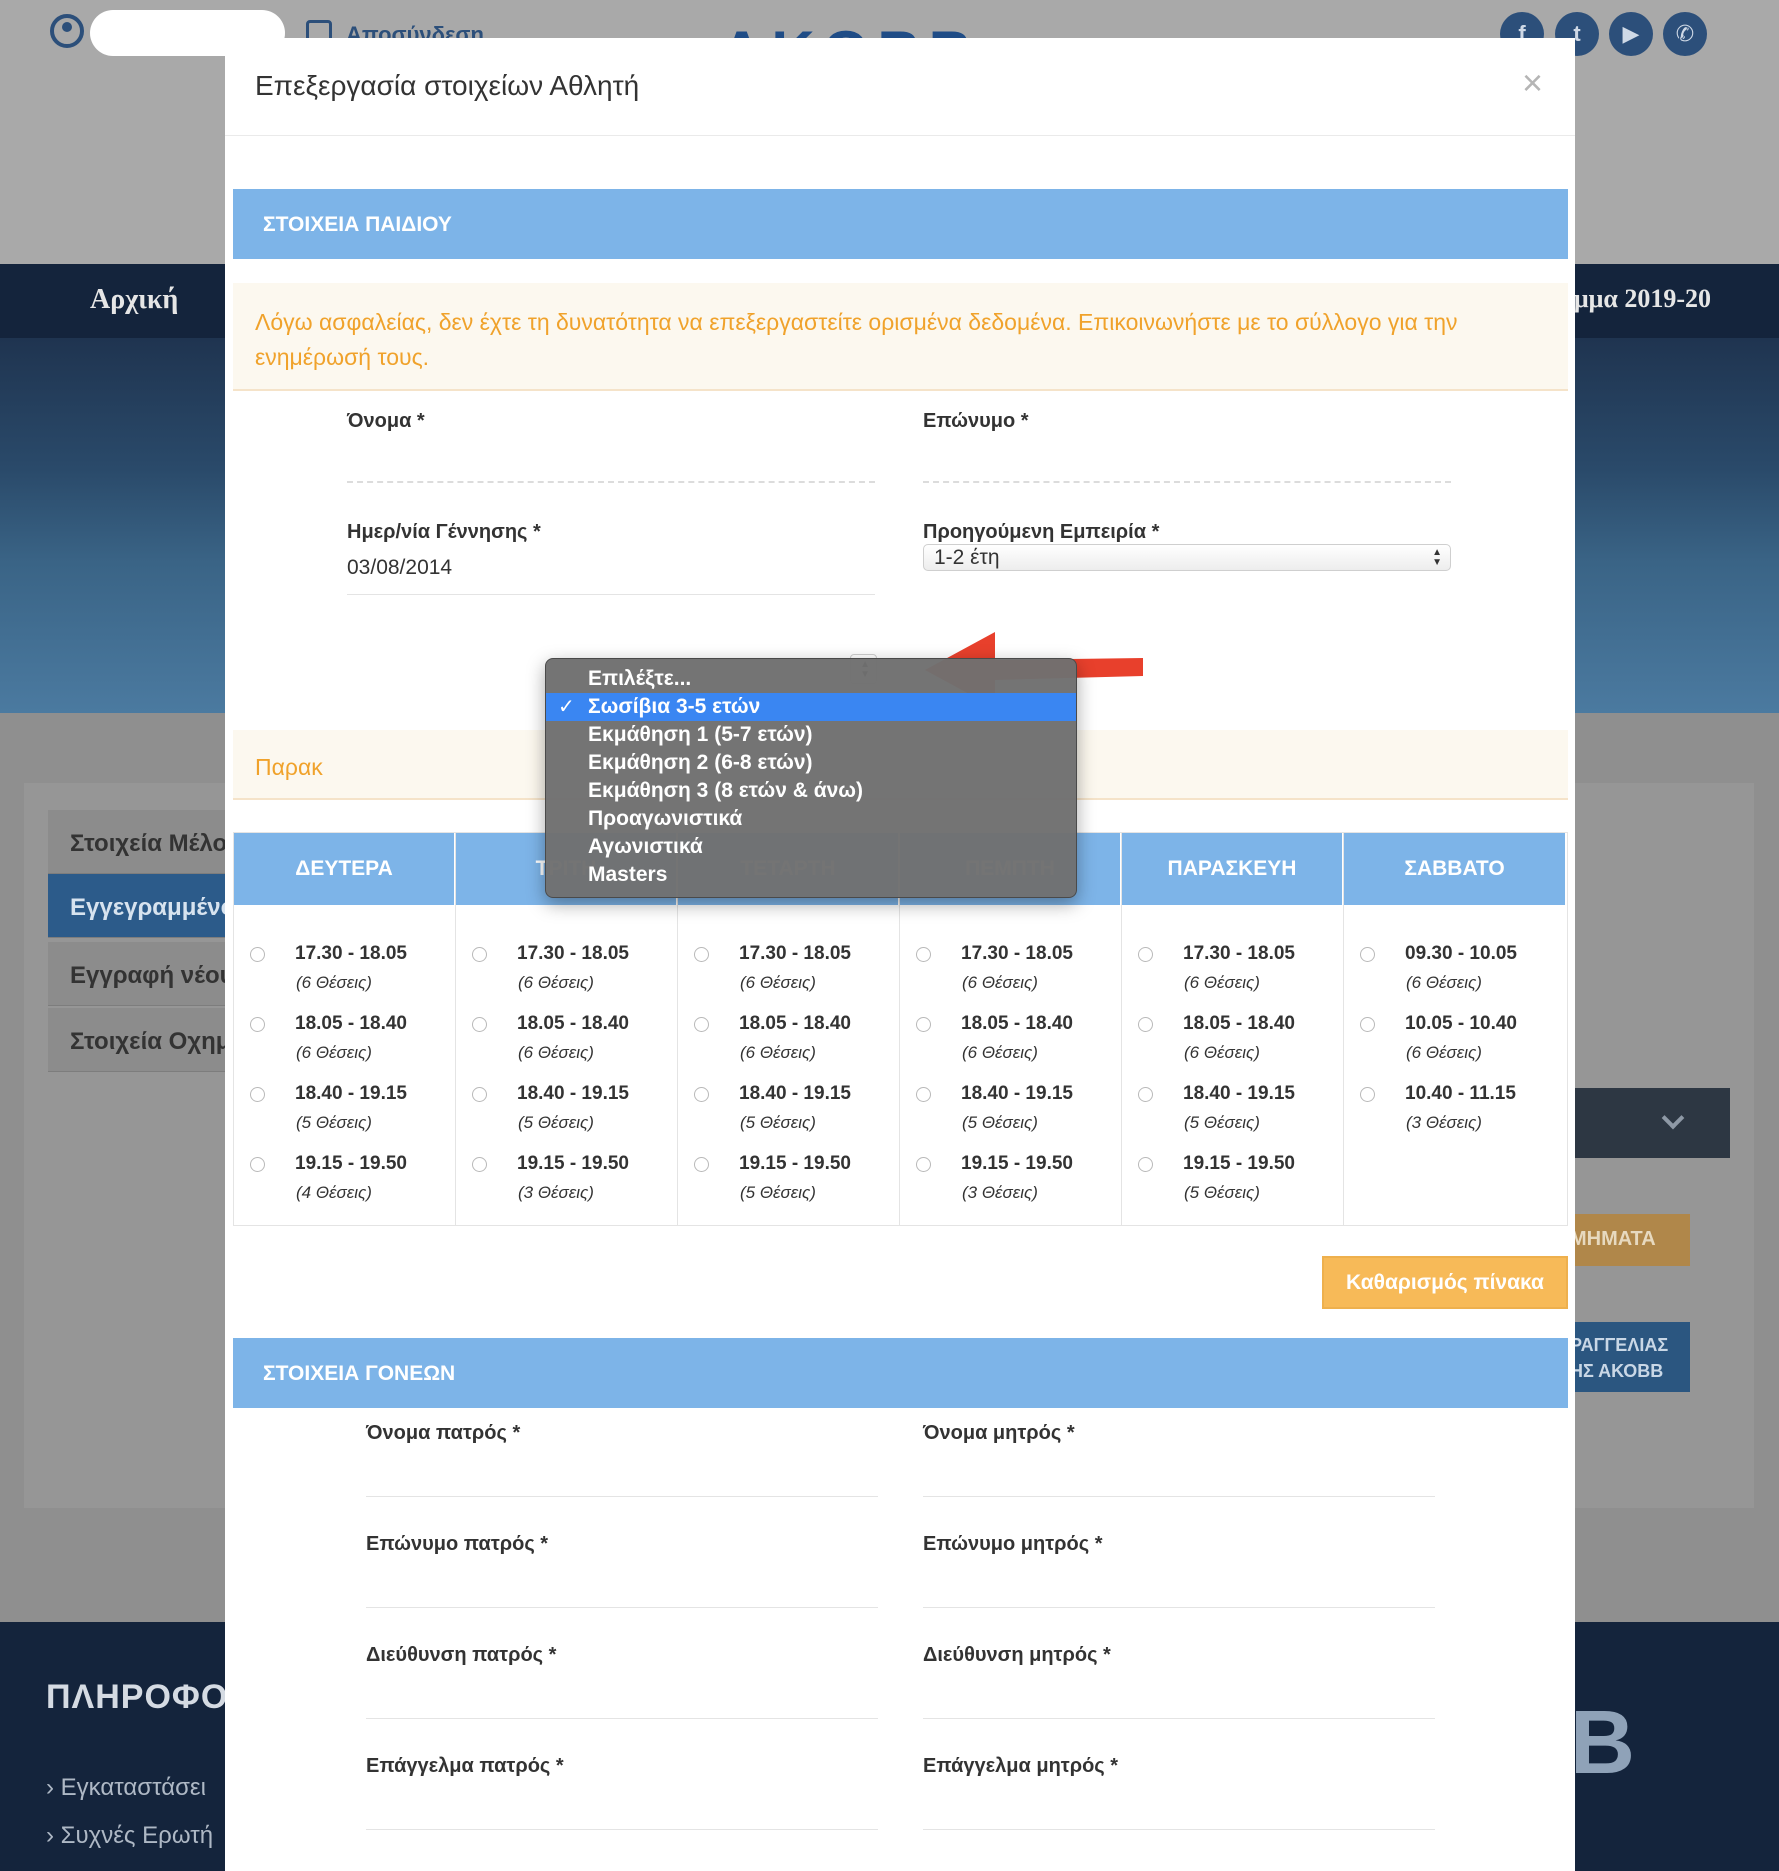  I want to click on footer-link-faq: › Συχνές Ερωτή, so click(129, 1836).